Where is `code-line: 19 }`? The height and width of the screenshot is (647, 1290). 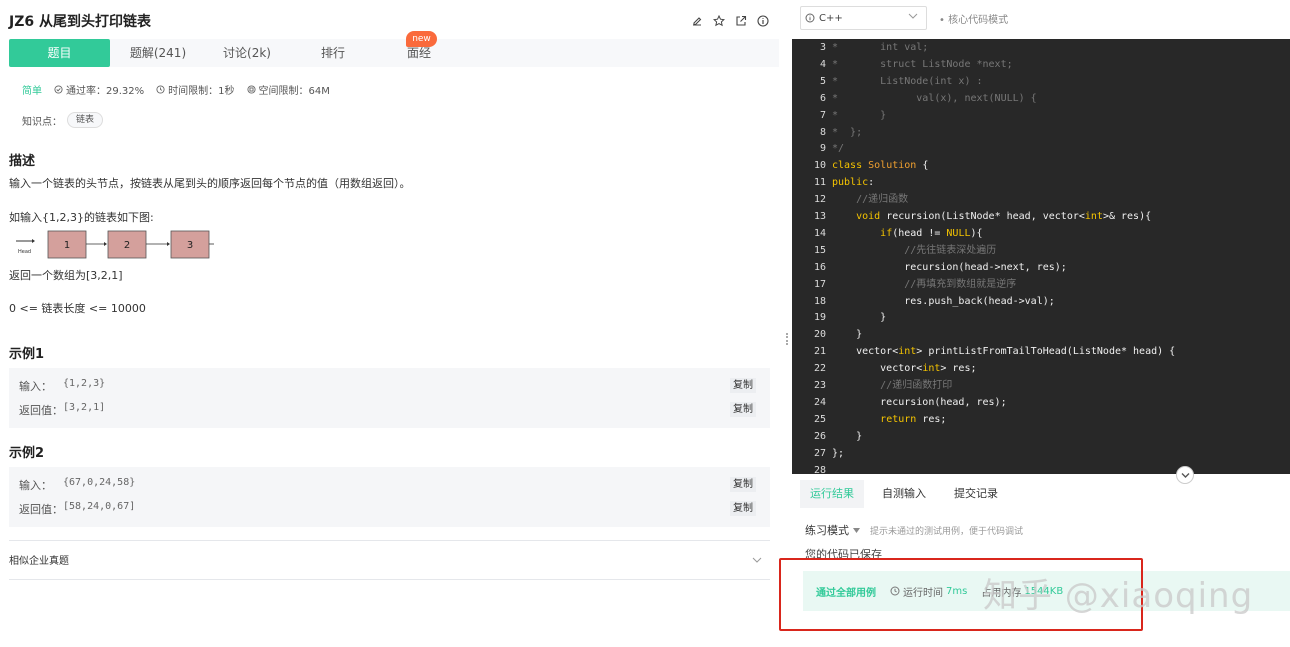
code-line: 19 } is located at coordinates (1041, 317).